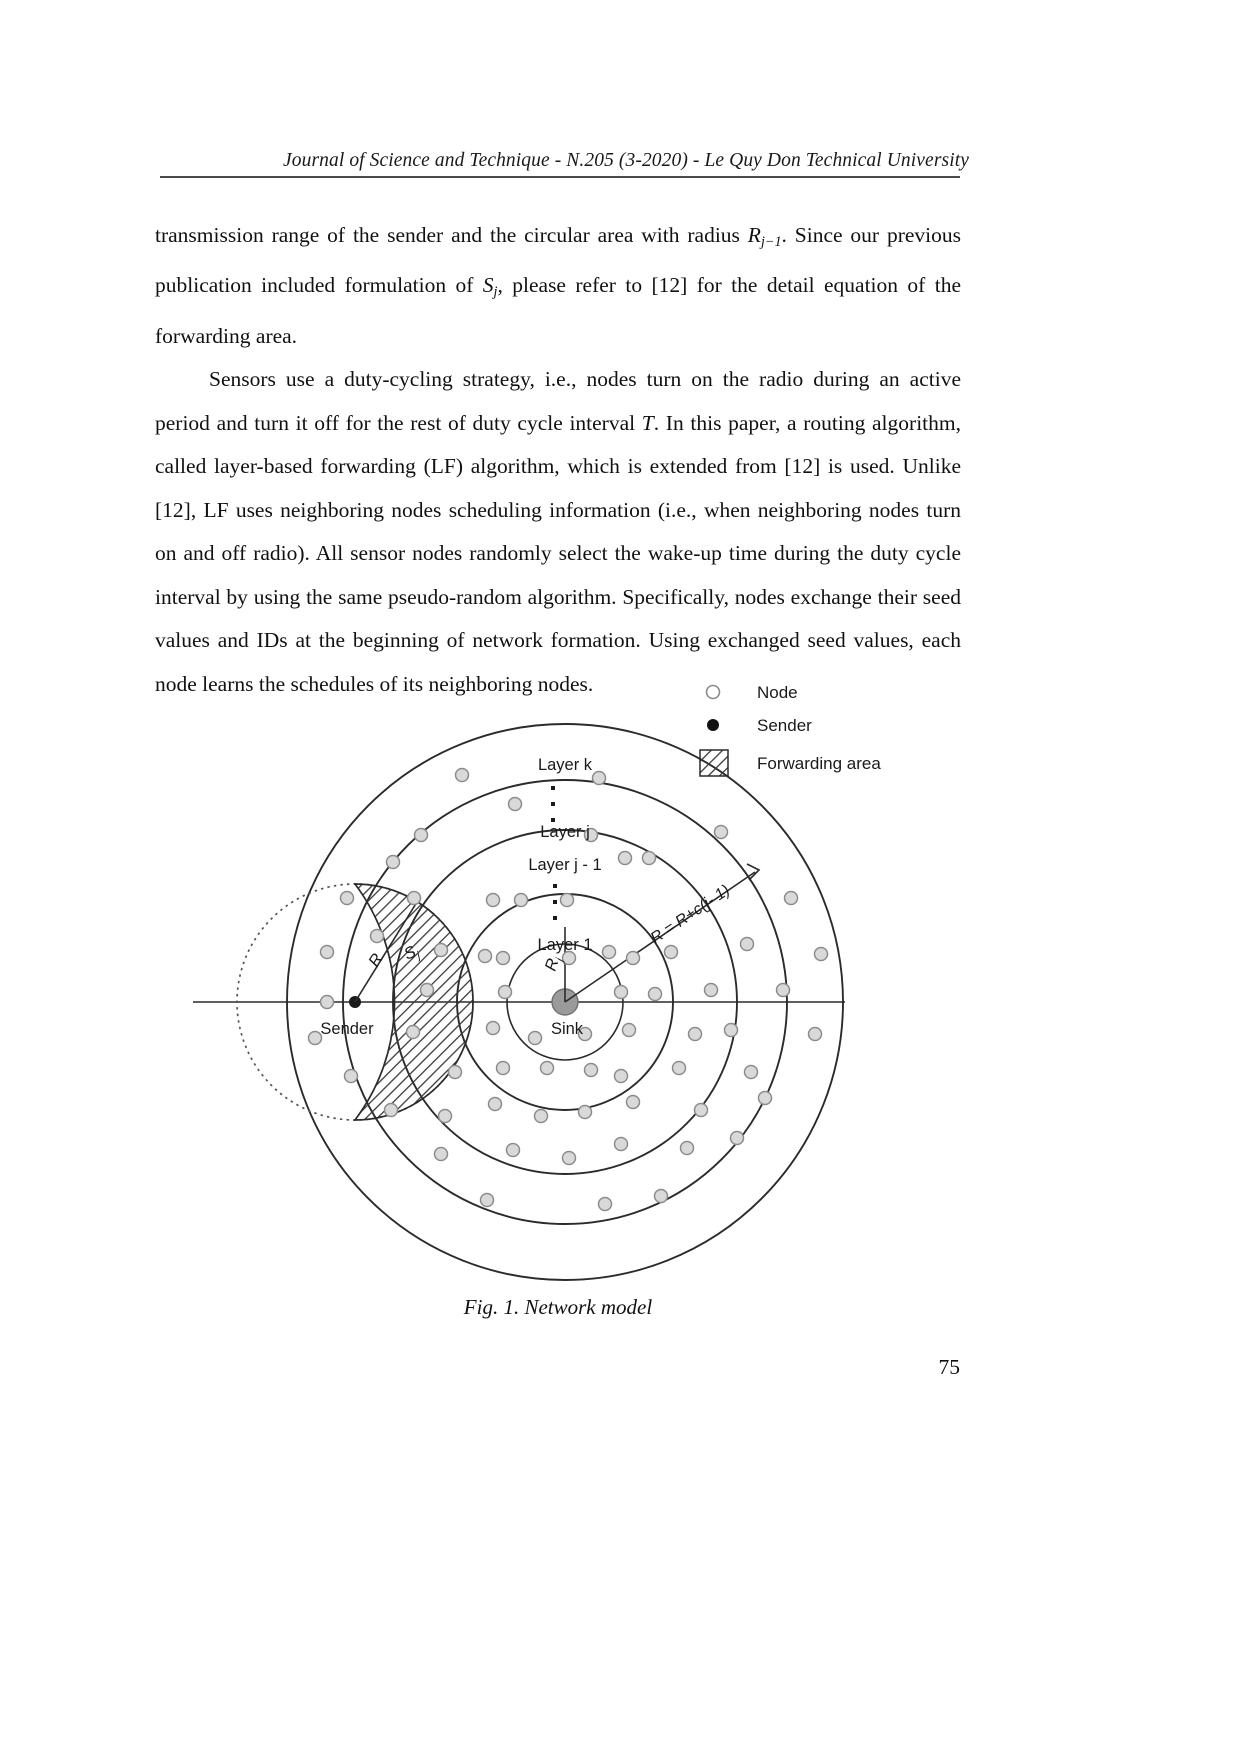 The image size is (1239, 1754). I want to click on legend-label-sender: Sender, so click(784, 725).